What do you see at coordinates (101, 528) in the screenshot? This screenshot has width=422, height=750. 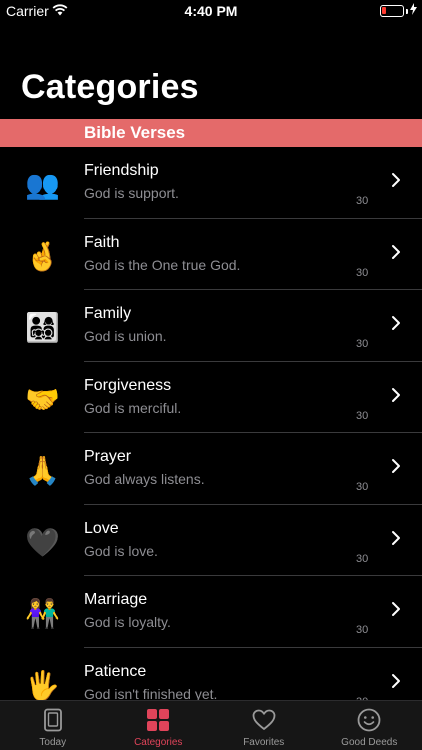 I see `category-title: Love` at bounding box center [101, 528].